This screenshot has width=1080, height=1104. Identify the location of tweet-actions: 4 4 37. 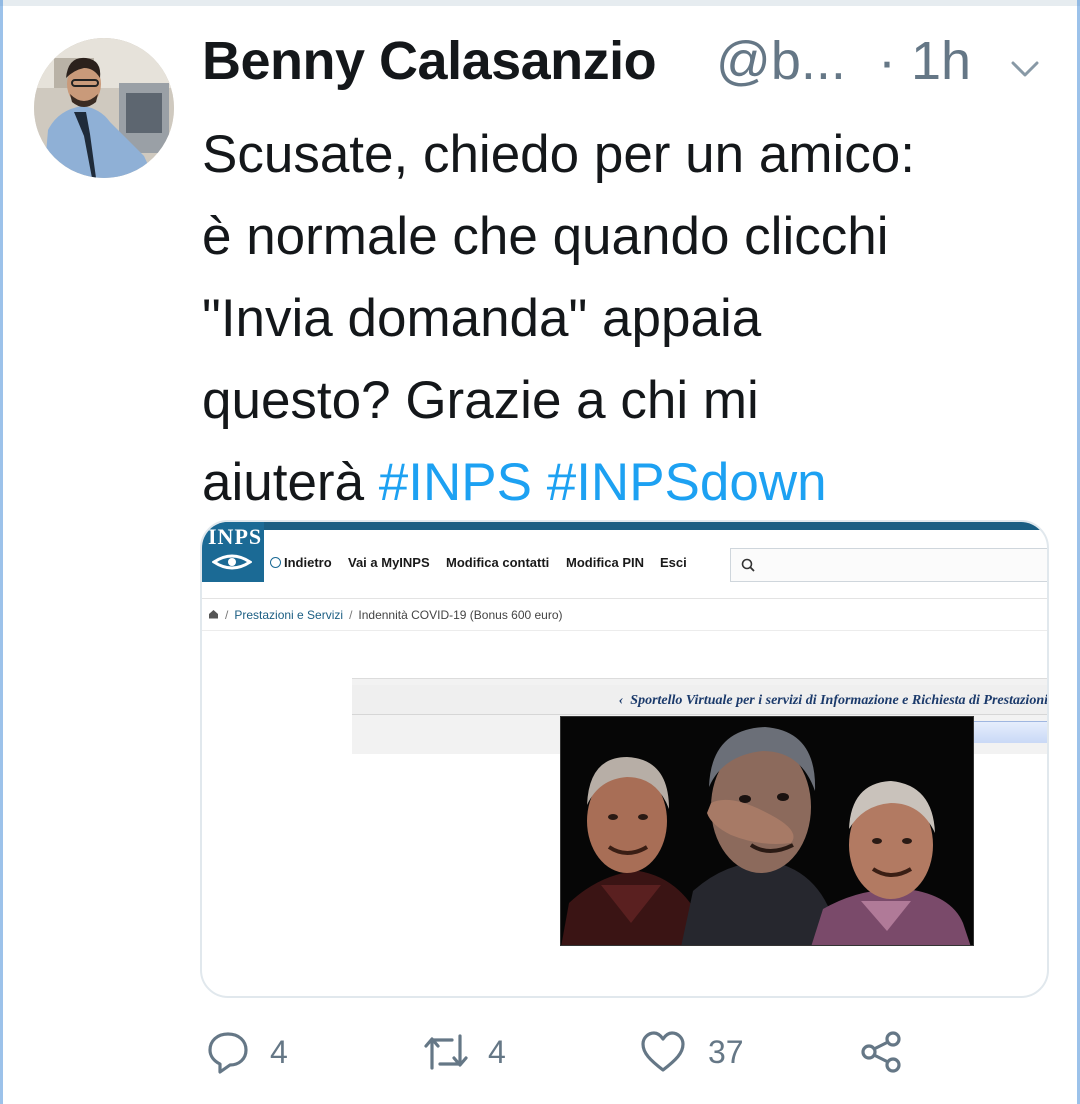
(540, 1054).